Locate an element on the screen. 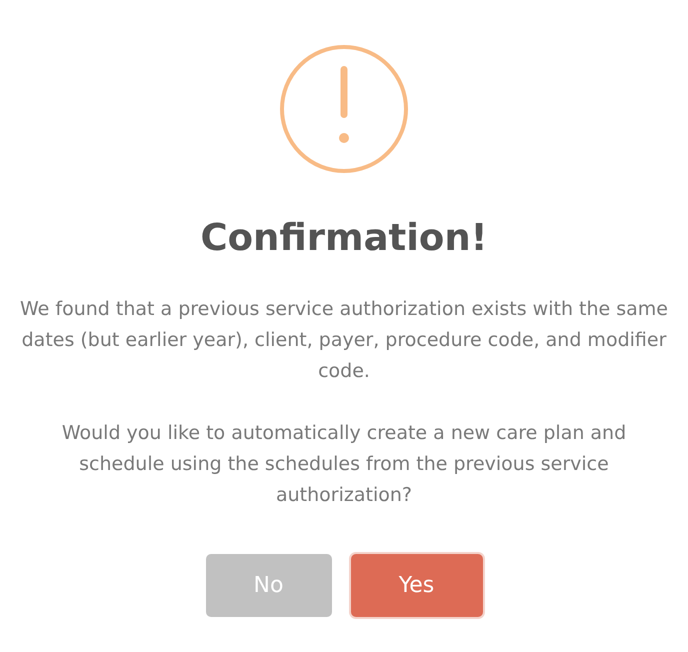 The height and width of the screenshot is (652, 688). yes-button: Yes is located at coordinates (416, 586).